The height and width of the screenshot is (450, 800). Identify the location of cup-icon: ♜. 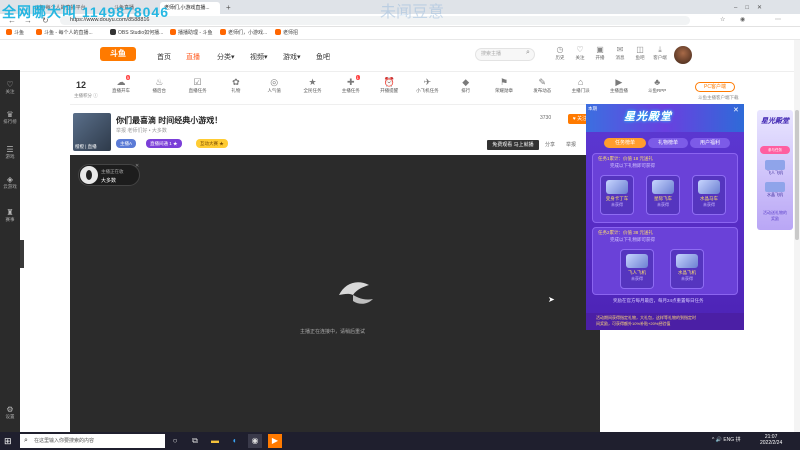
(10, 212).